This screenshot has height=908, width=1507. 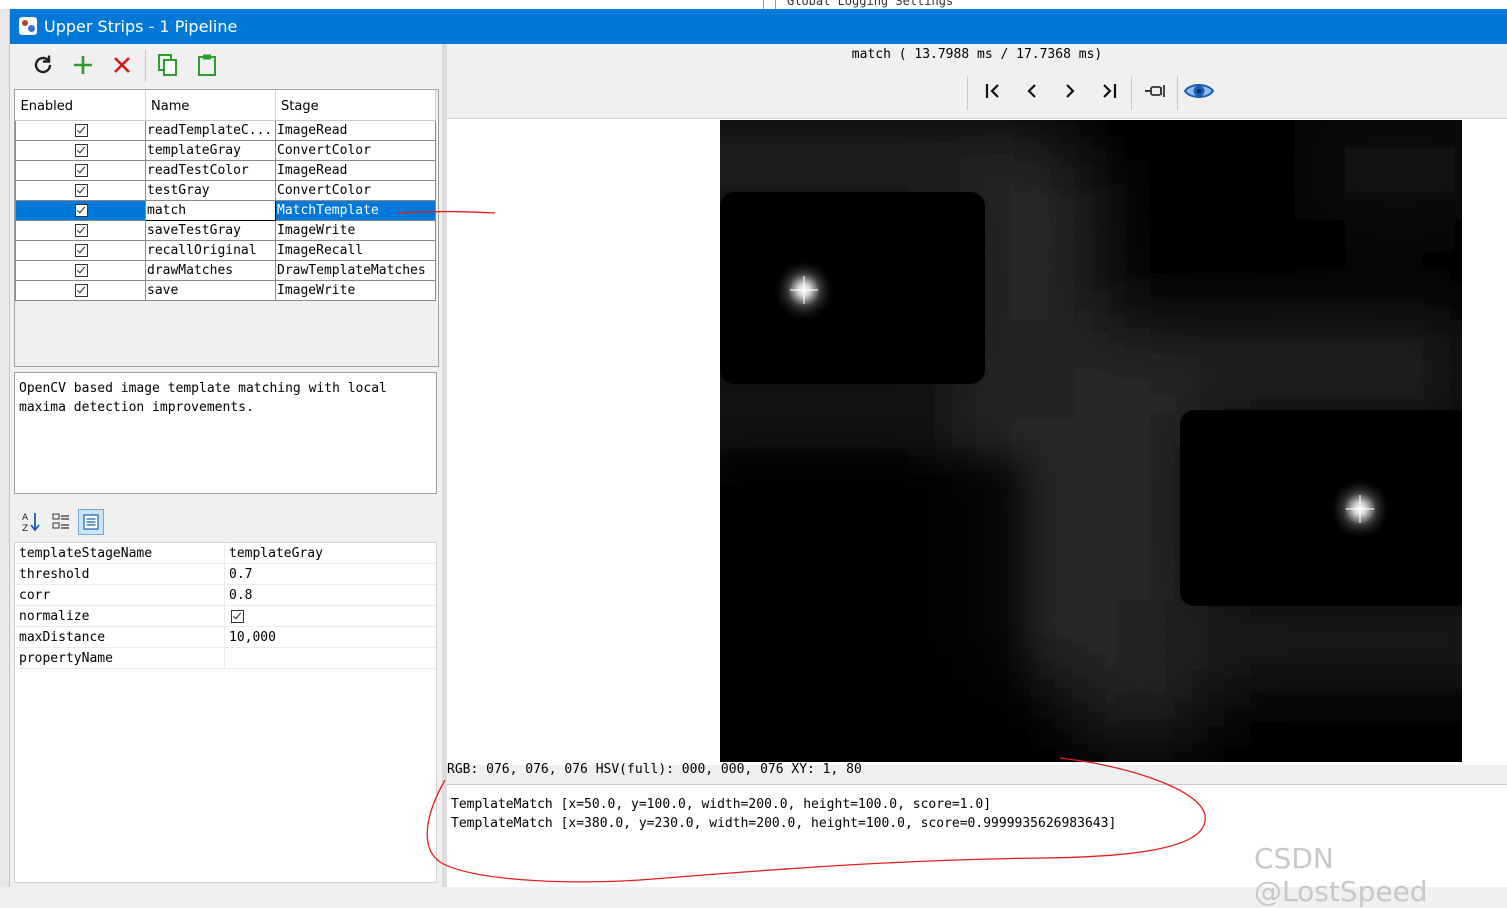 I want to click on copy-icon, so click(x=167, y=65).